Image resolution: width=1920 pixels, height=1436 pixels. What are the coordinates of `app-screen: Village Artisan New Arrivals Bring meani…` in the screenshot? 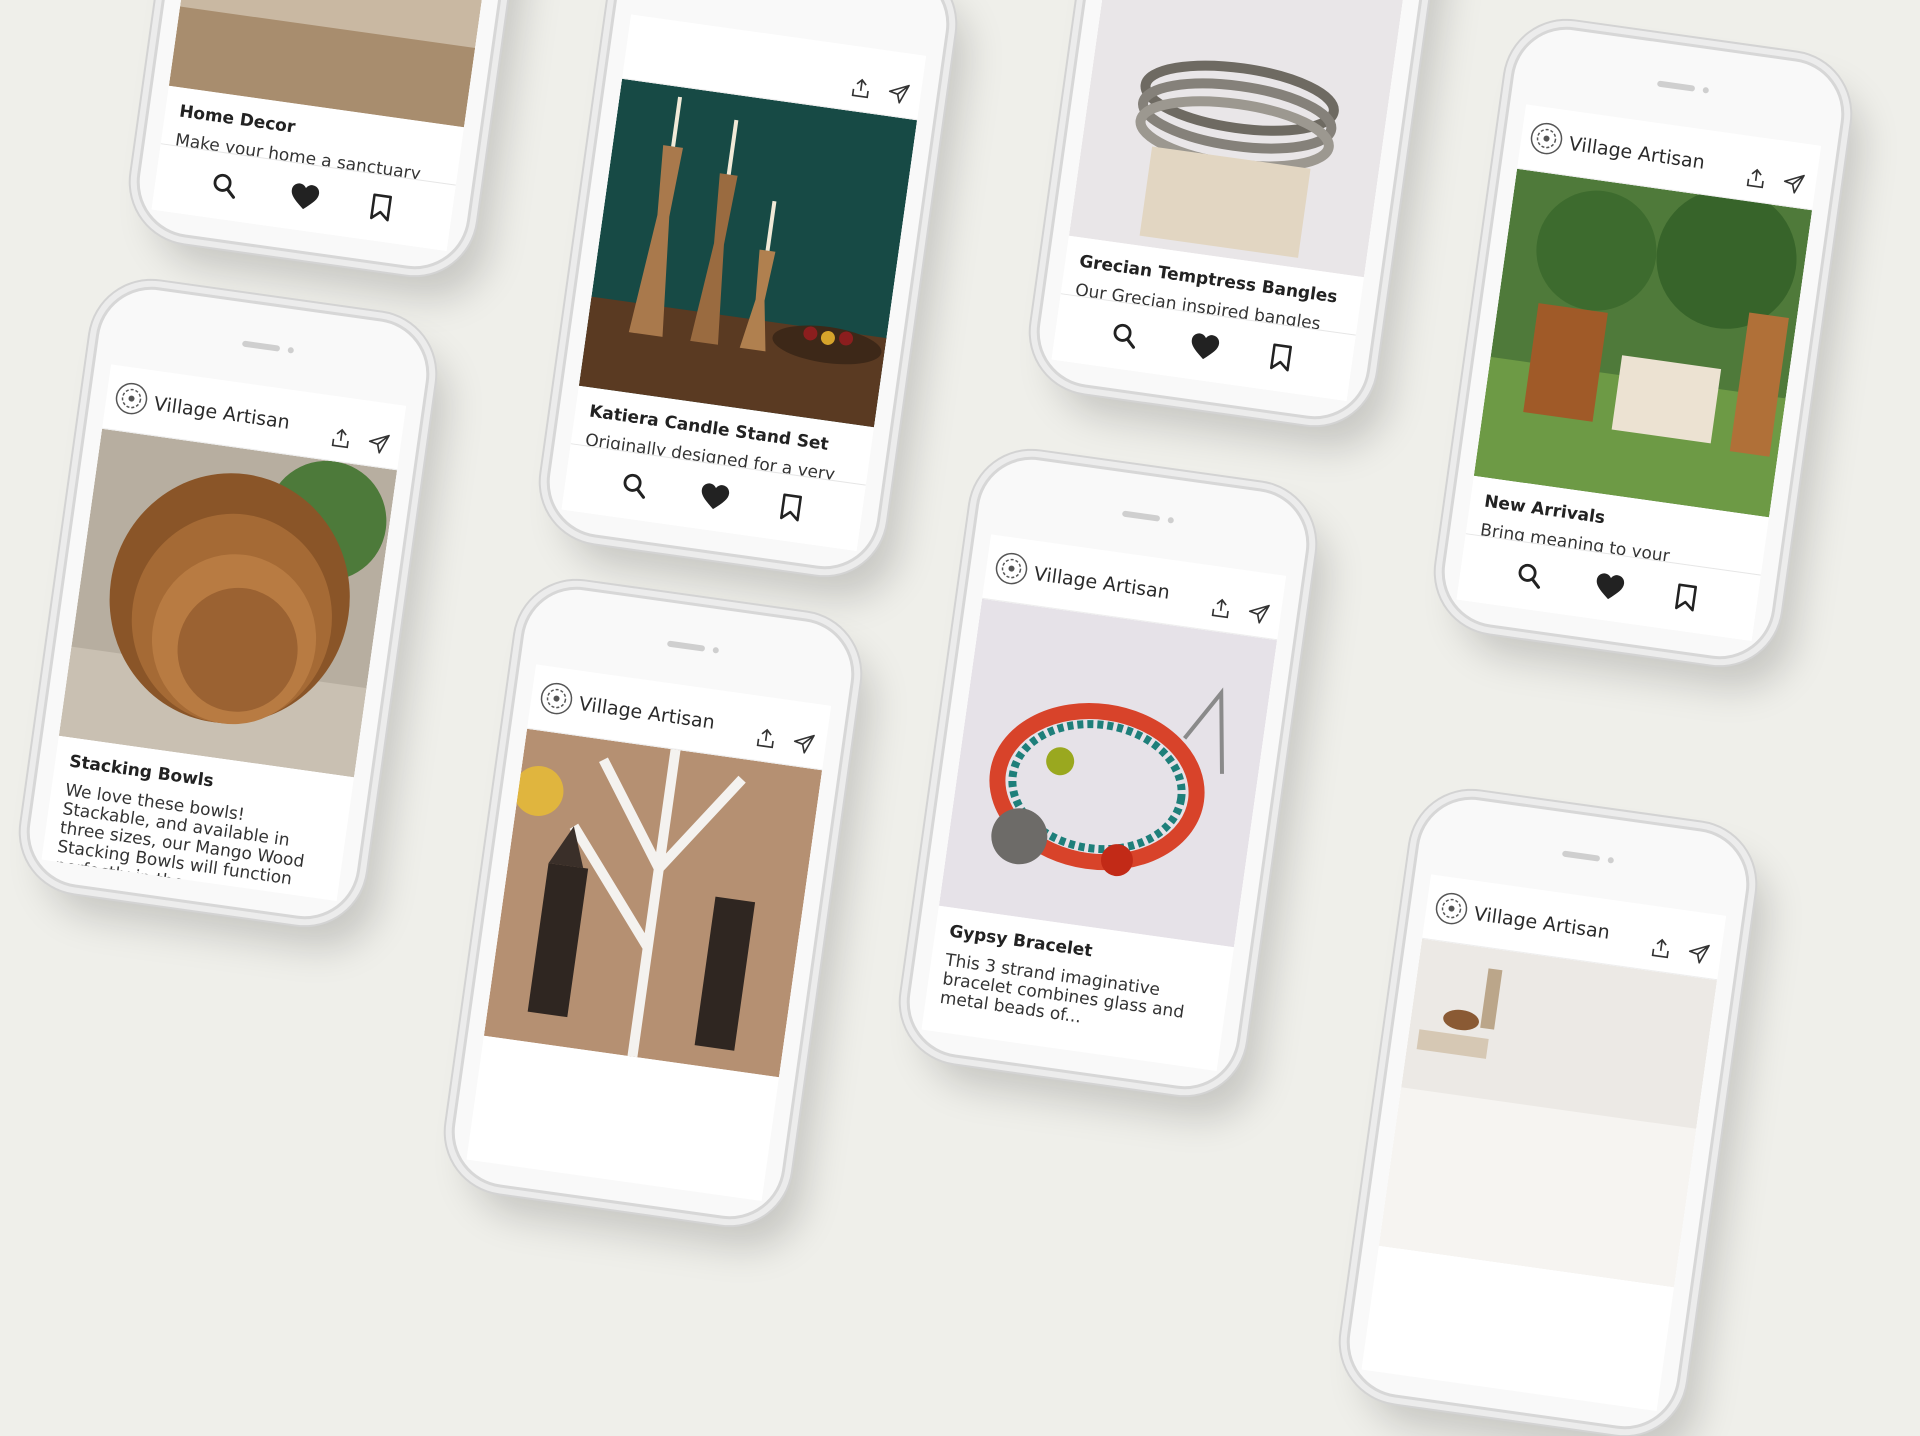 It's located at (1639, 373).